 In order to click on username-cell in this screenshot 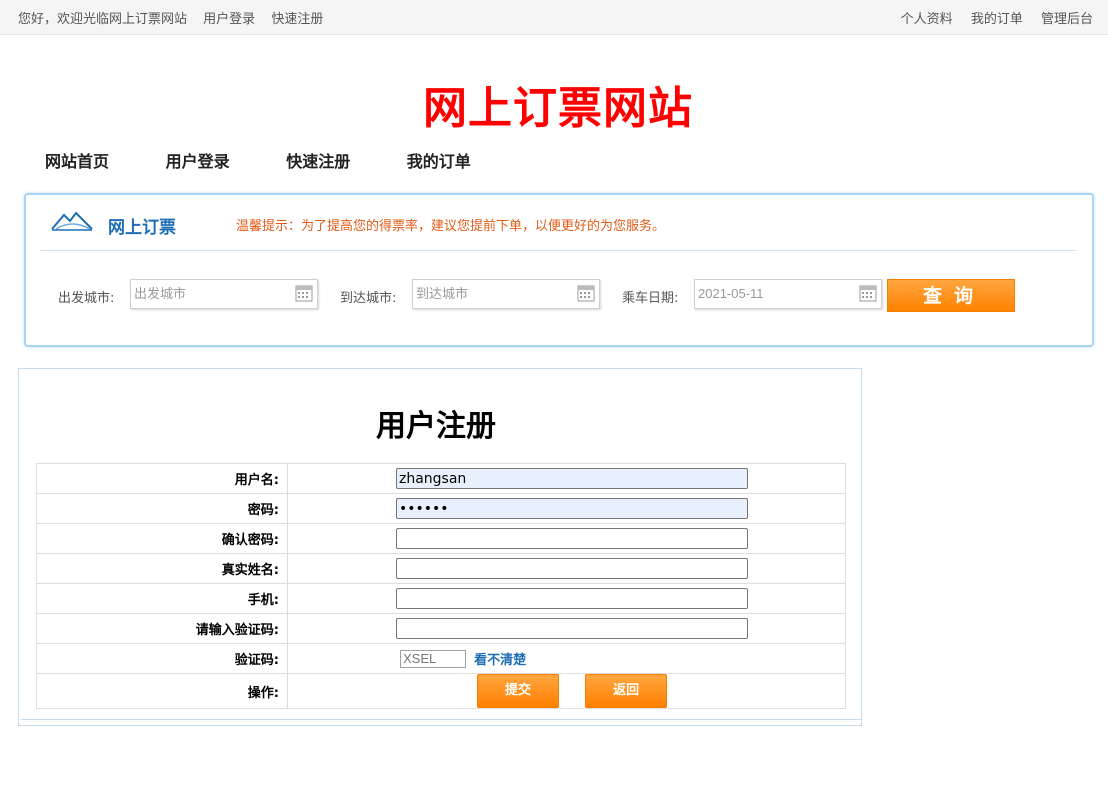, I will do `click(566, 478)`.